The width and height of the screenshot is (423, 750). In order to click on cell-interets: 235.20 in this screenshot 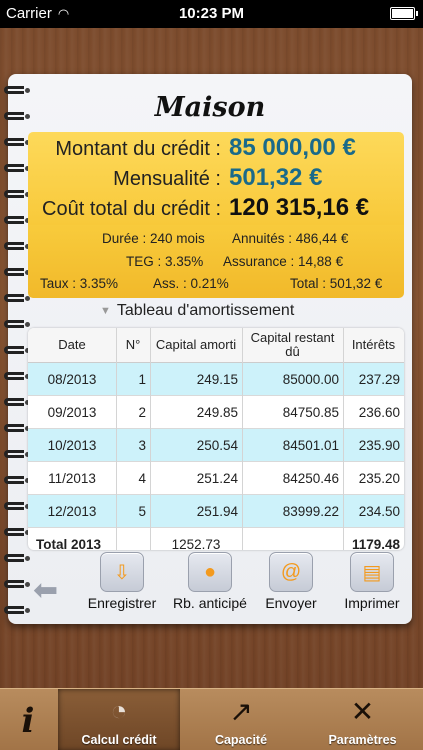, I will do `click(379, 478)`.